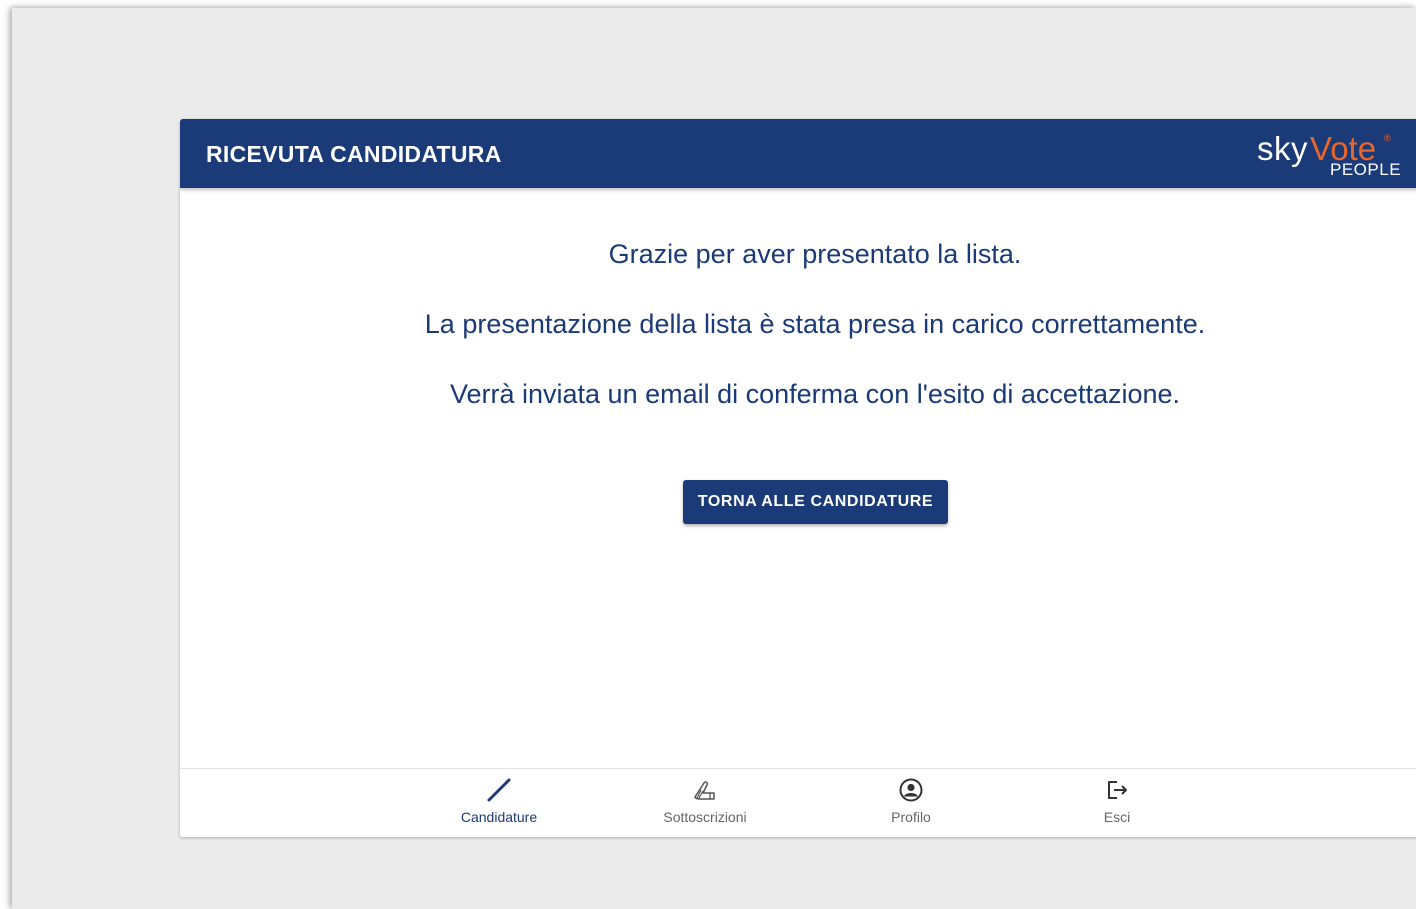  Describe the element at coordinates (815, 502) in the screenshot. I see `back-to-candidature-button: TORNA ALLE CANDIDATURE` at that location.